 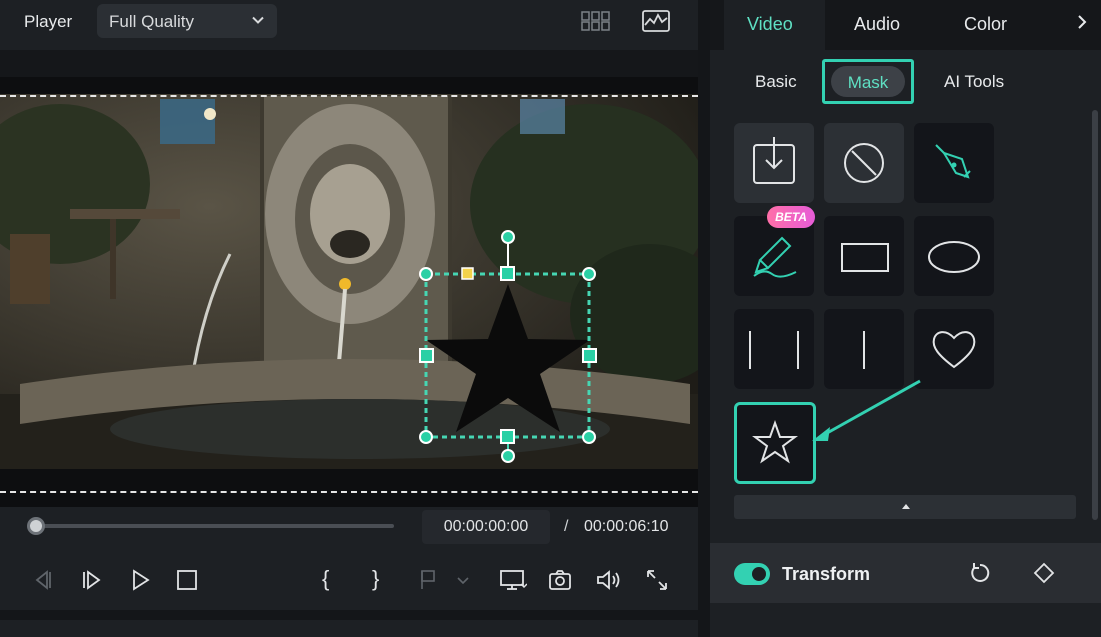 What do you see at coordinates (349, 25) in the screenshot?
I see `player-toolbar: Player Full Quality` at bounding box center [349, 25].